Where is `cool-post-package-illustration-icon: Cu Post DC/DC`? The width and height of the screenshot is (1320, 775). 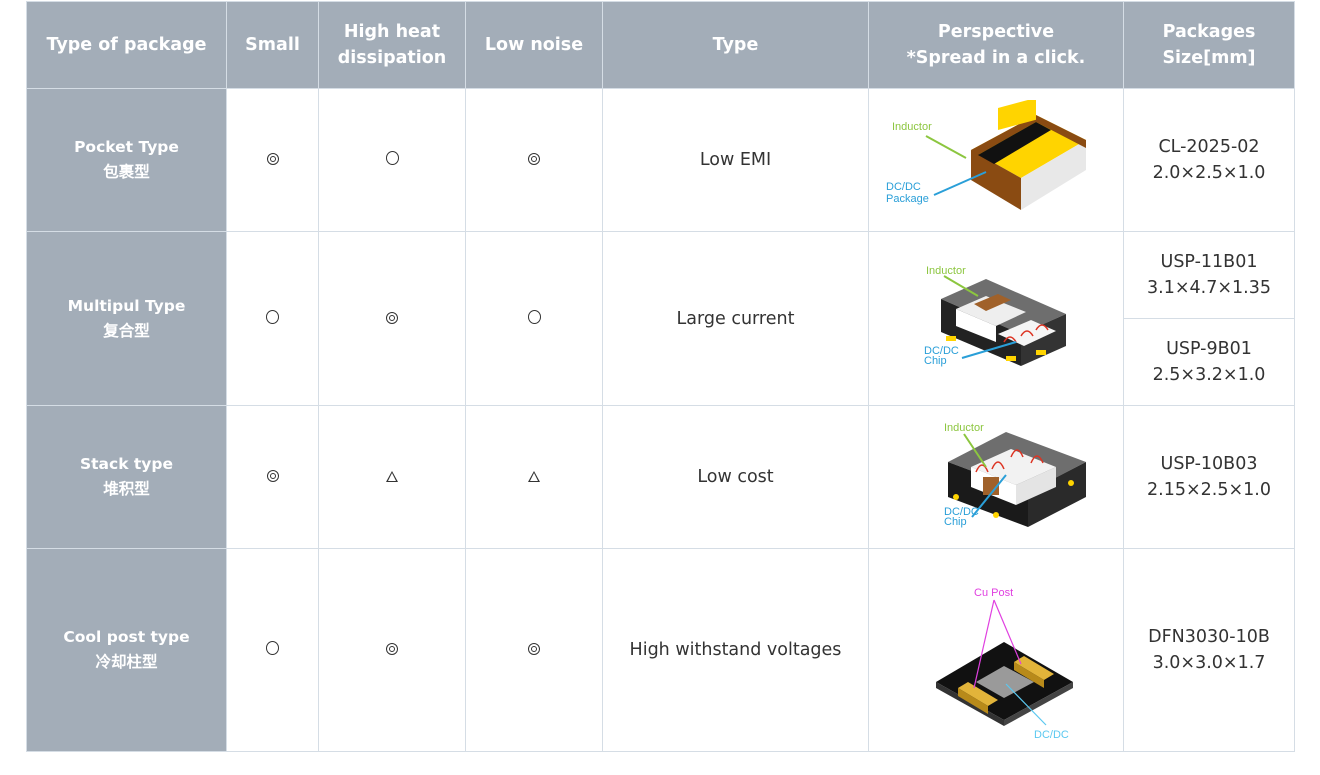 cool-post-package-illustration-icon: Cu Post DC/DC is located at coordinates (996, 650).